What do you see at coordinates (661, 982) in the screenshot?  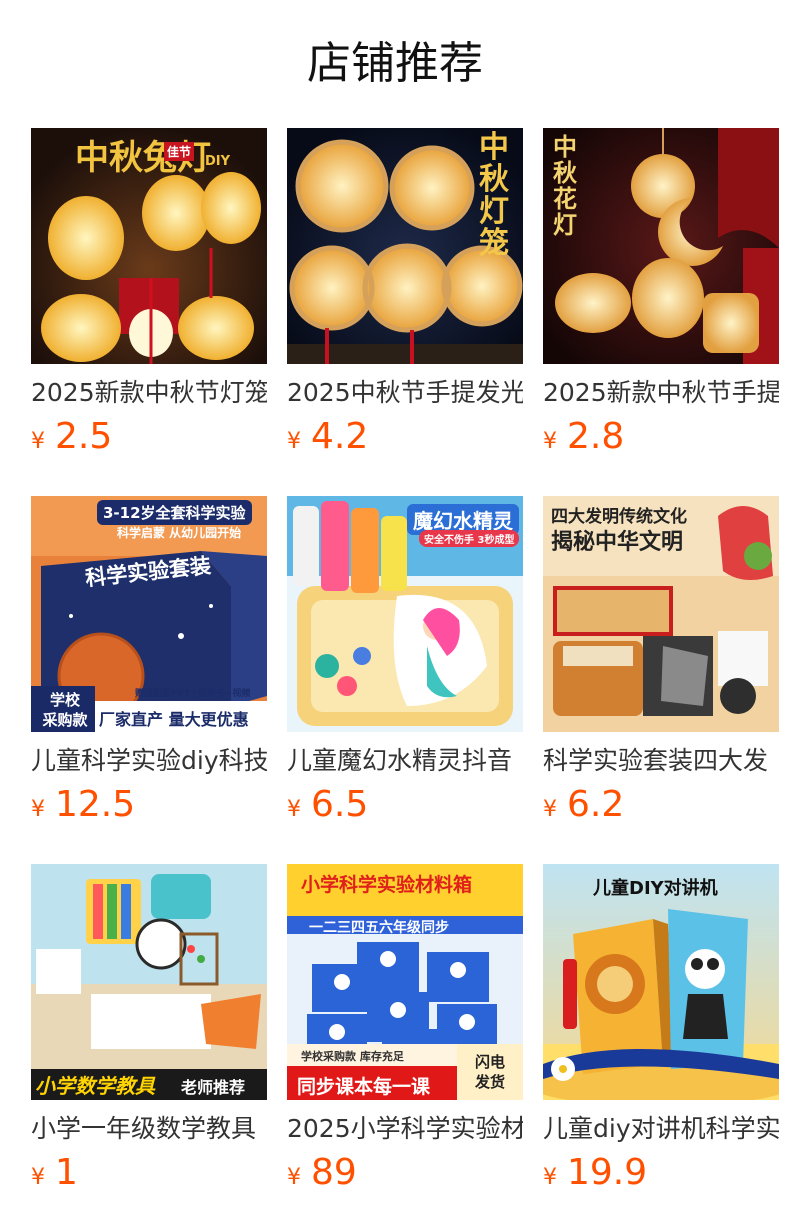 I see `product-image: 儿童DIY对讲机` at bounding box center [661, 982].